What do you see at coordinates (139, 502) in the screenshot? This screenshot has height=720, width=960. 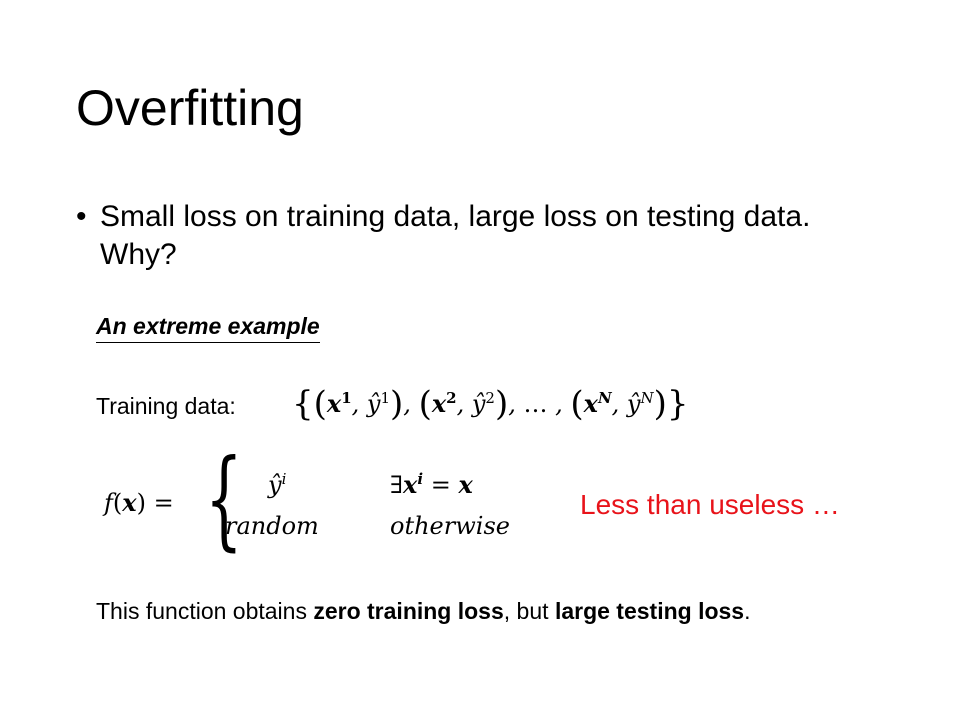 I see `function-definition-lhs: f(x) =` at bounding box center [139, 502].